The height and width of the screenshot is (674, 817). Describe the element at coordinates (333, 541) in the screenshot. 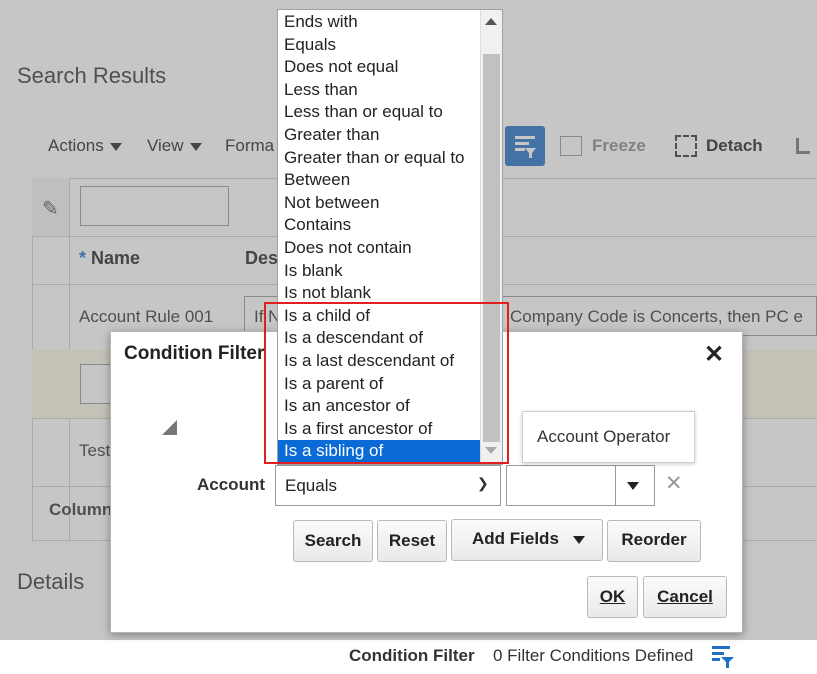

I see `search-button: Search` at that location.